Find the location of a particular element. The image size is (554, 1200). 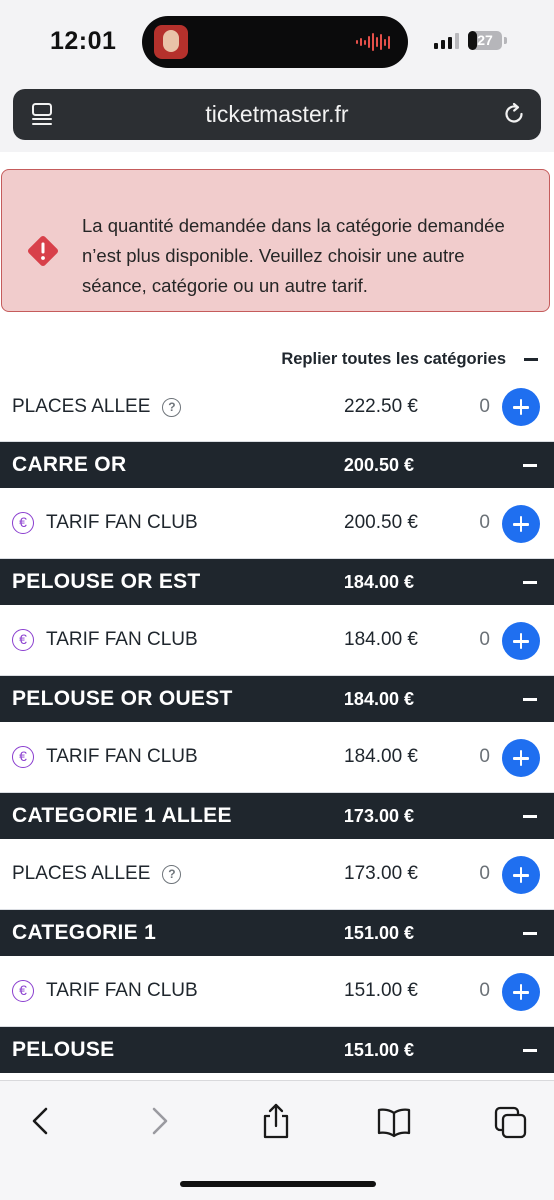

battery-level: 27 is located at coordinates (485, 40).